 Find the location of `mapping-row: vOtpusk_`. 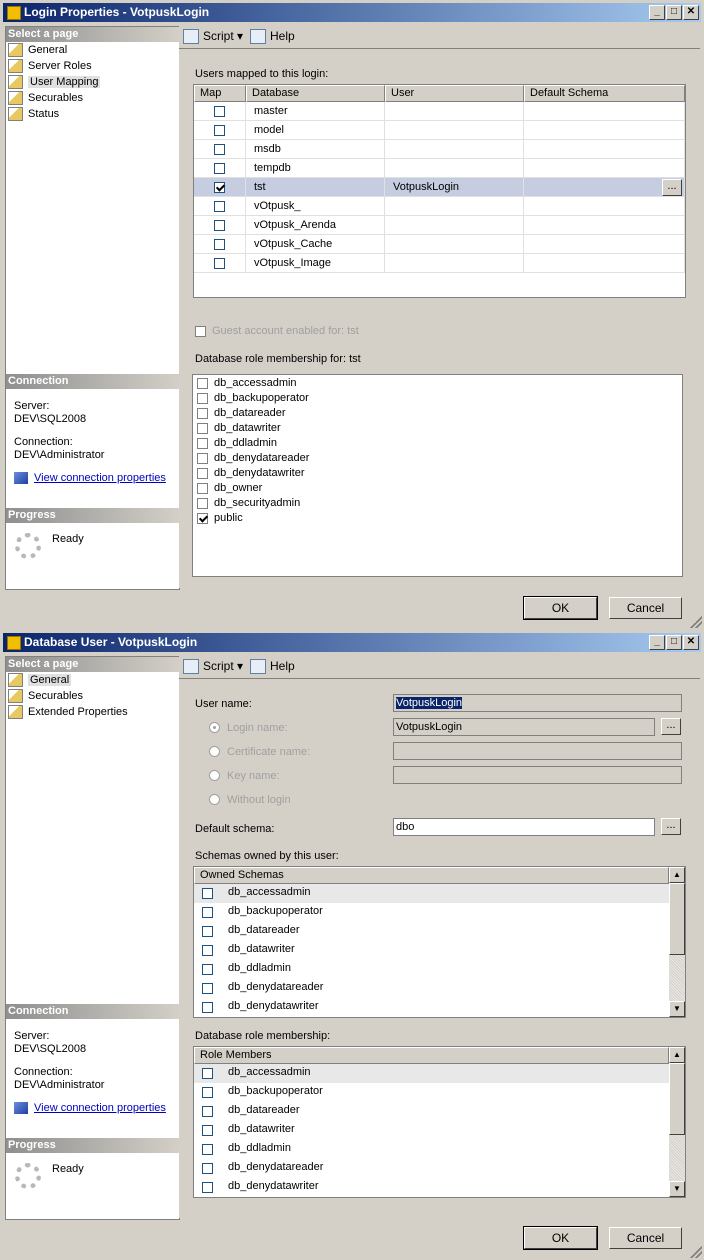

mapping-row: vOtpusk_ is located at coordinates (439, 206).